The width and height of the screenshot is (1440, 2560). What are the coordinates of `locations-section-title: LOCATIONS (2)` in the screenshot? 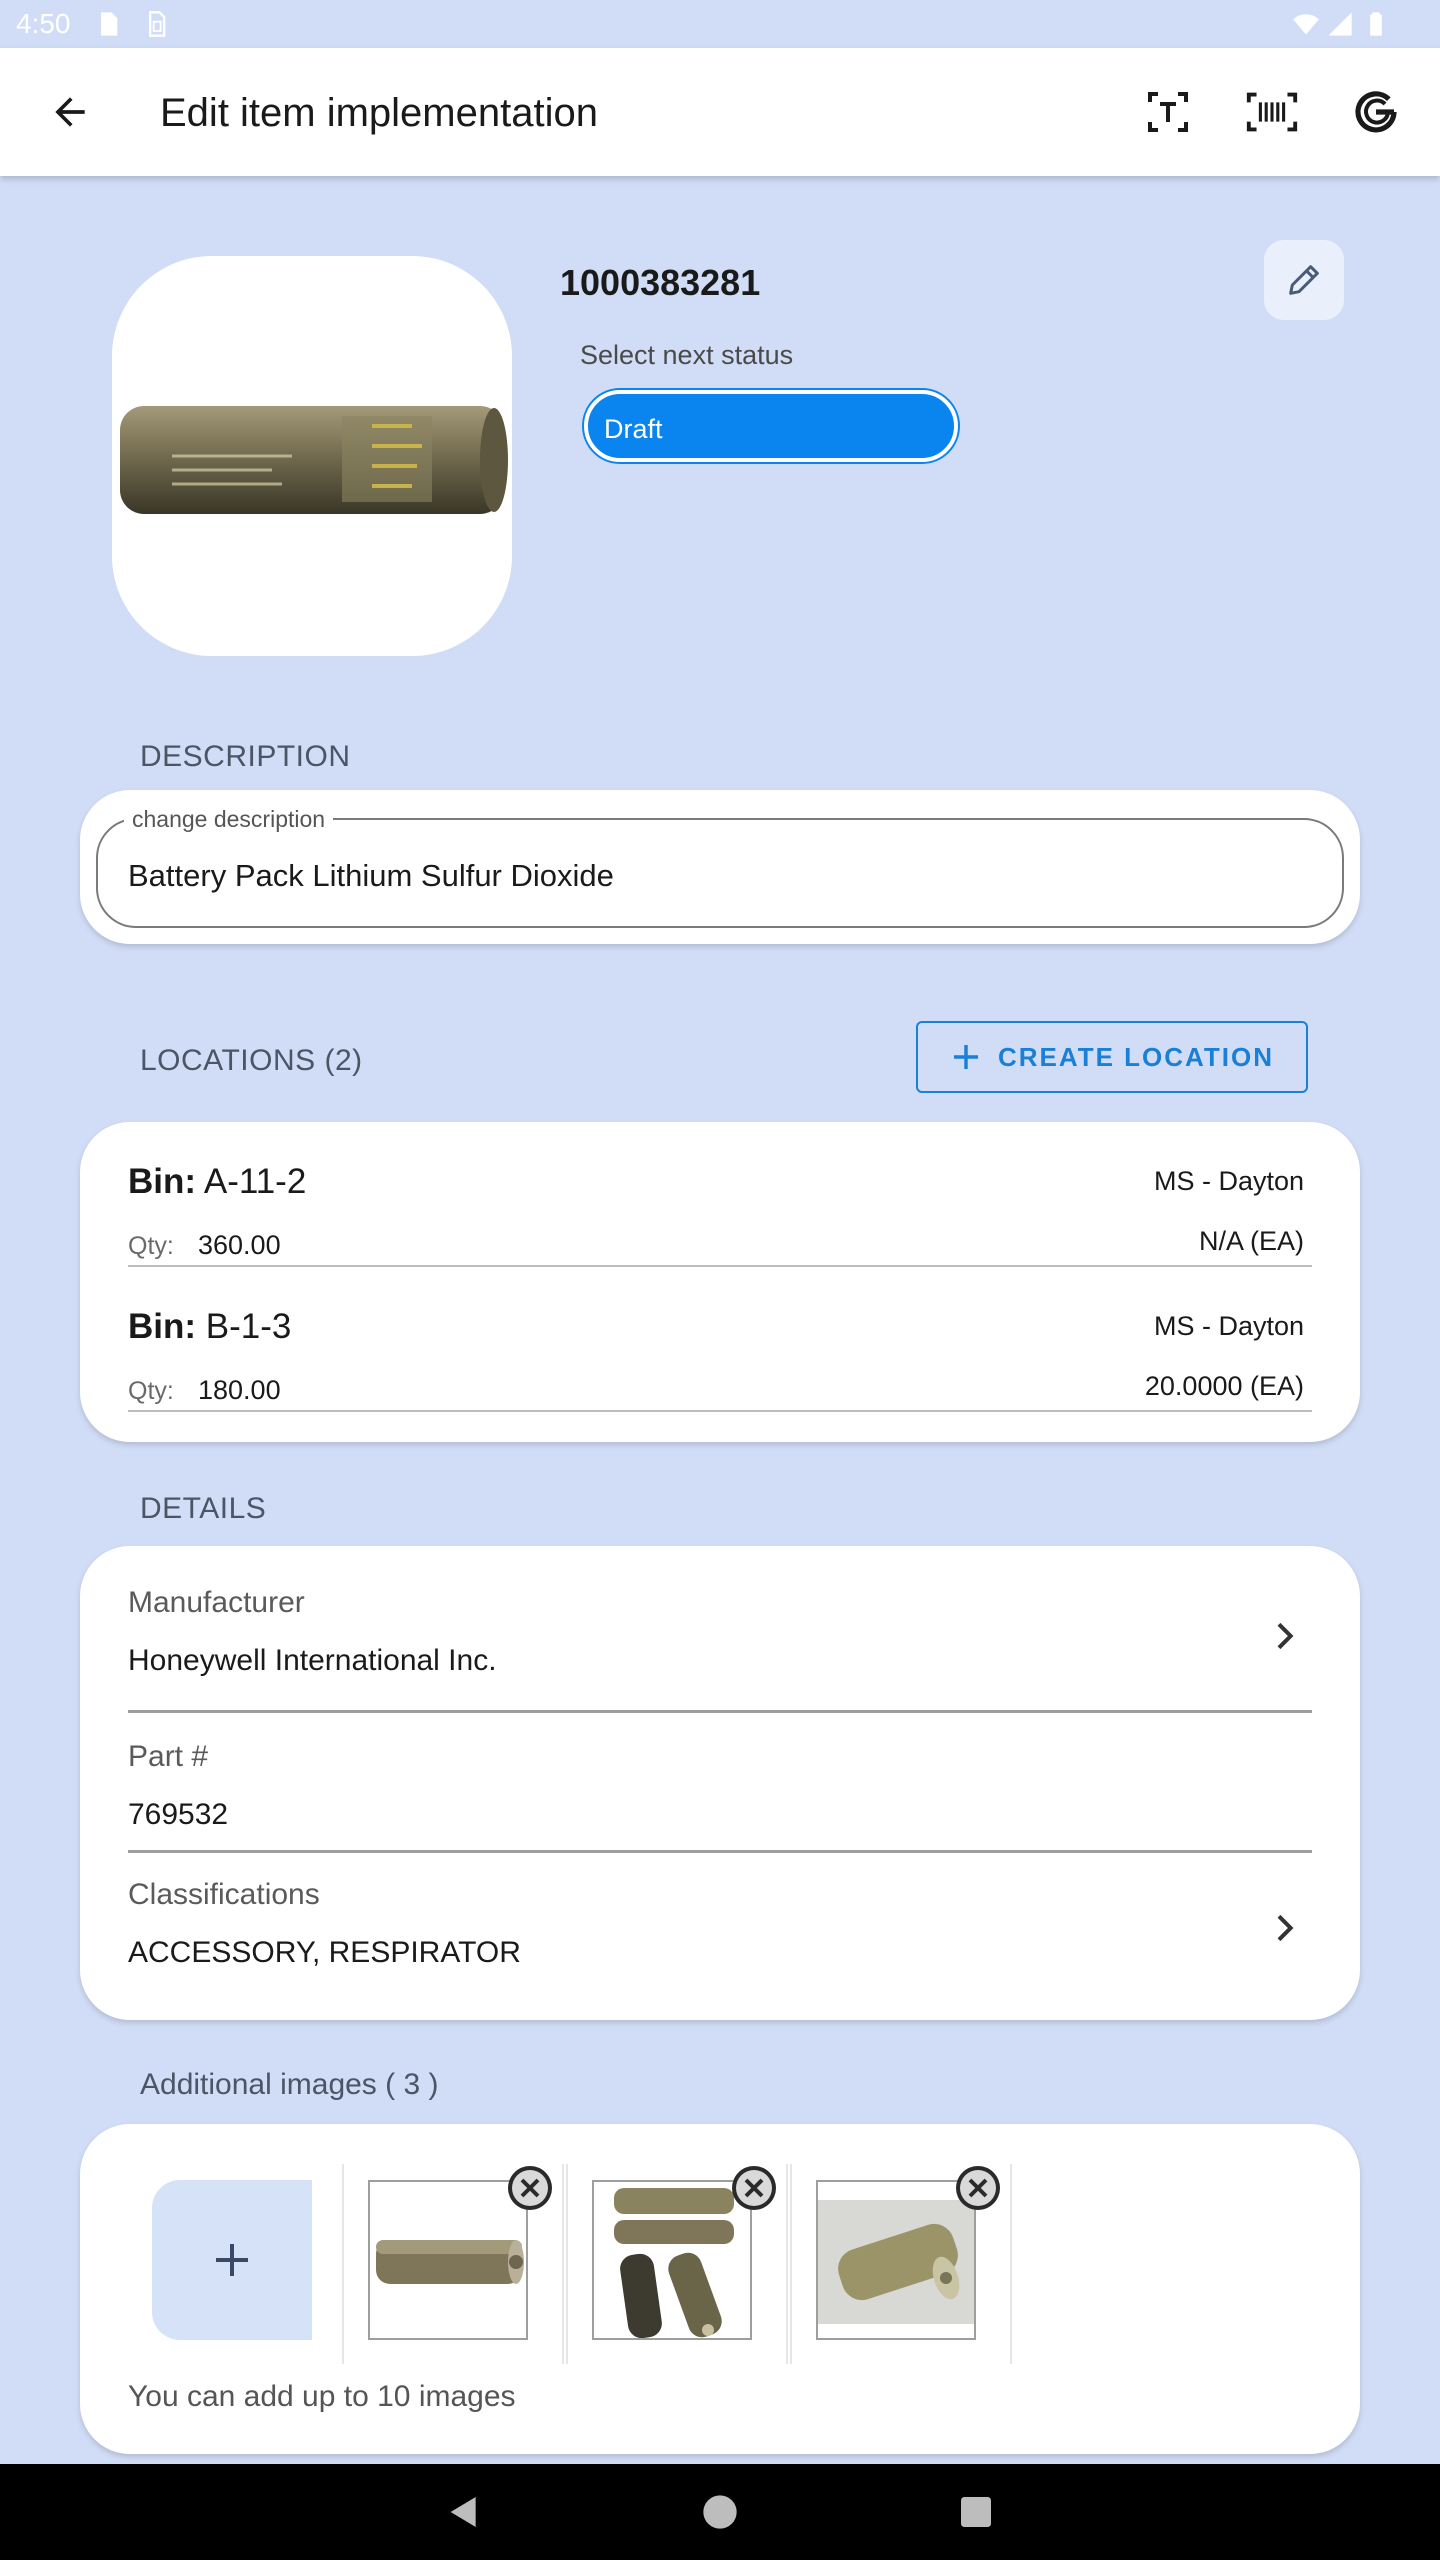 It's located at (251, 1060).